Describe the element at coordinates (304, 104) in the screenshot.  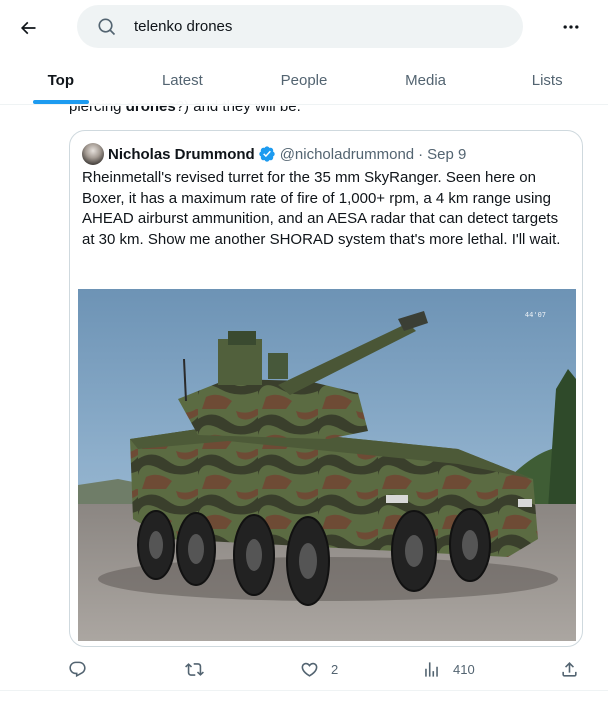
I see `header-divider` at that location.